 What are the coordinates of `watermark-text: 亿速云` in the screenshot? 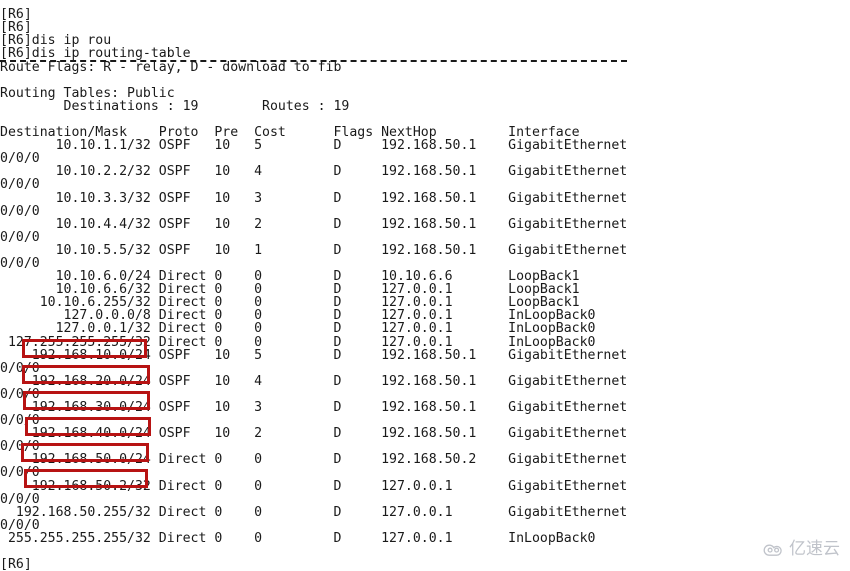 It's located at (814, 548).